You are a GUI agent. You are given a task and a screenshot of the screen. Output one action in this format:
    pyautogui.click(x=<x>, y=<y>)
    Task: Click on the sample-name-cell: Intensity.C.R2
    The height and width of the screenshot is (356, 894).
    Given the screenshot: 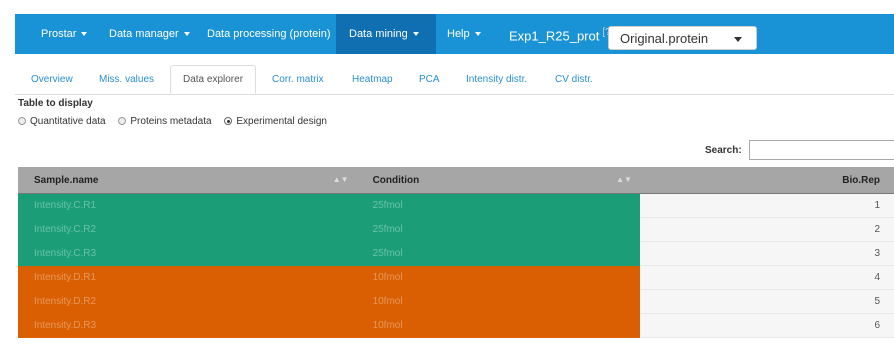 What is the action you would take?
    pyautogui.click(x=187, y=229)
    